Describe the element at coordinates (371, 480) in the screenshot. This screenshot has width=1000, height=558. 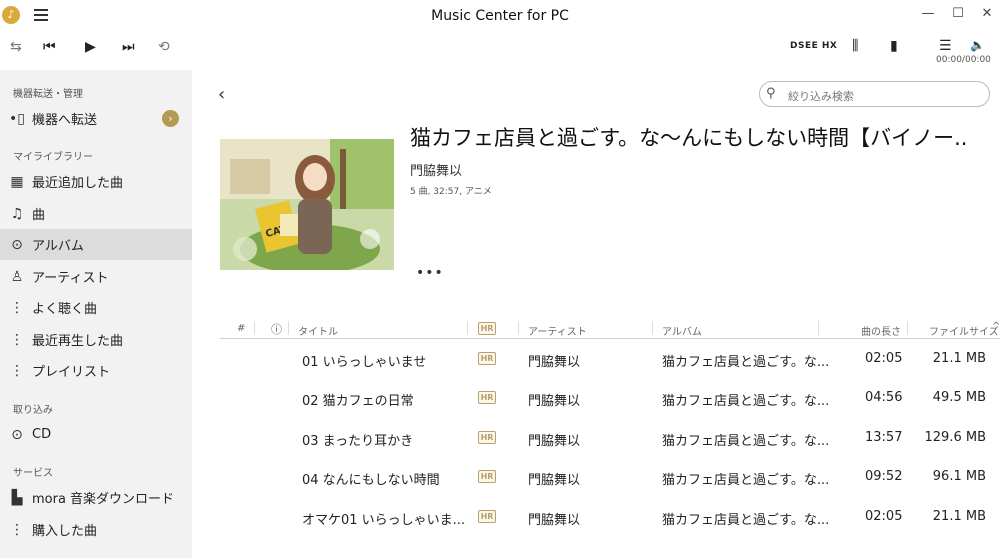
I see `track-title: 04 なんにもしない時間` at that location.